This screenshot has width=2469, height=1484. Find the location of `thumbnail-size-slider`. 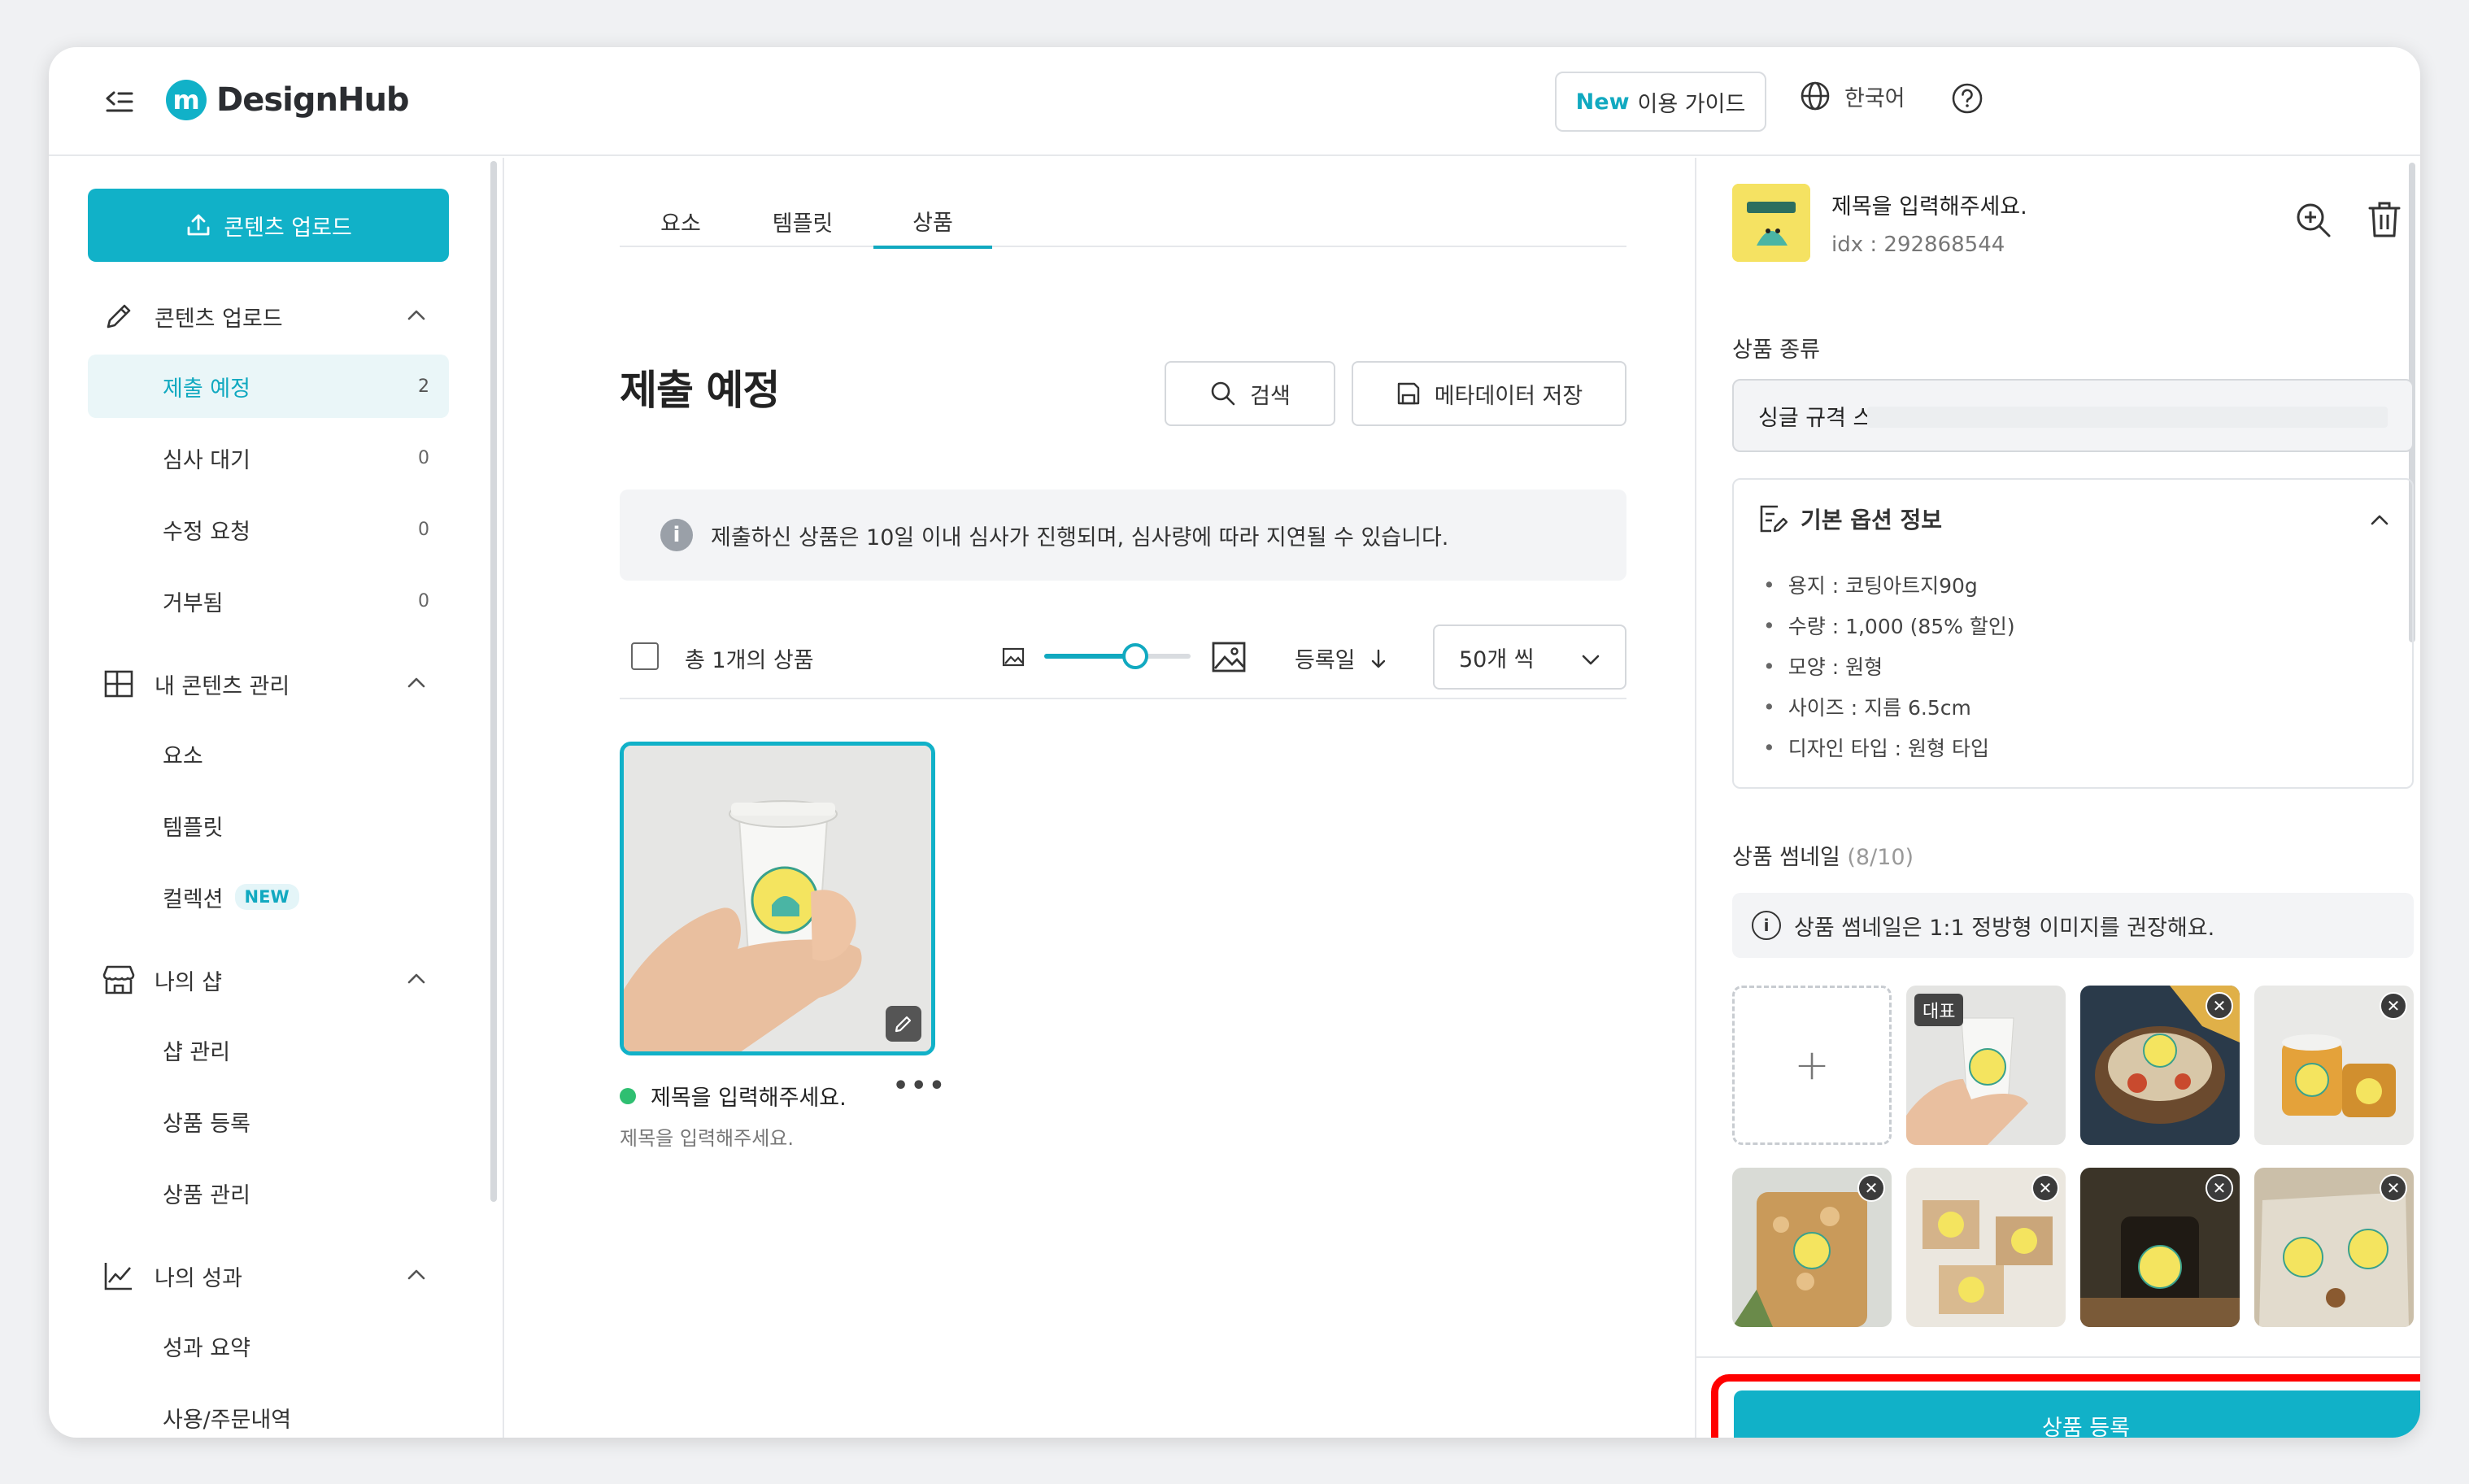

thumbnail-size-slider is located at coordinates (1117, 656).